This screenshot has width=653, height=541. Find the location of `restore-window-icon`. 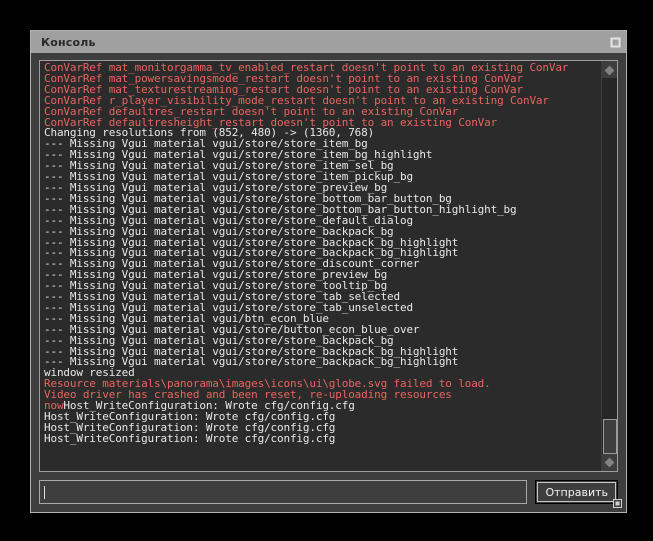

restore-window-icon is located at coordinates (615, 42).